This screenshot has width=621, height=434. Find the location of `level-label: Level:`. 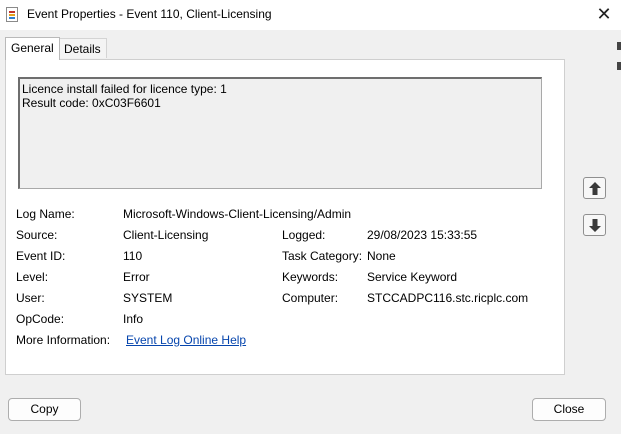

level-label: Level: is located at coordinates (32, 277).